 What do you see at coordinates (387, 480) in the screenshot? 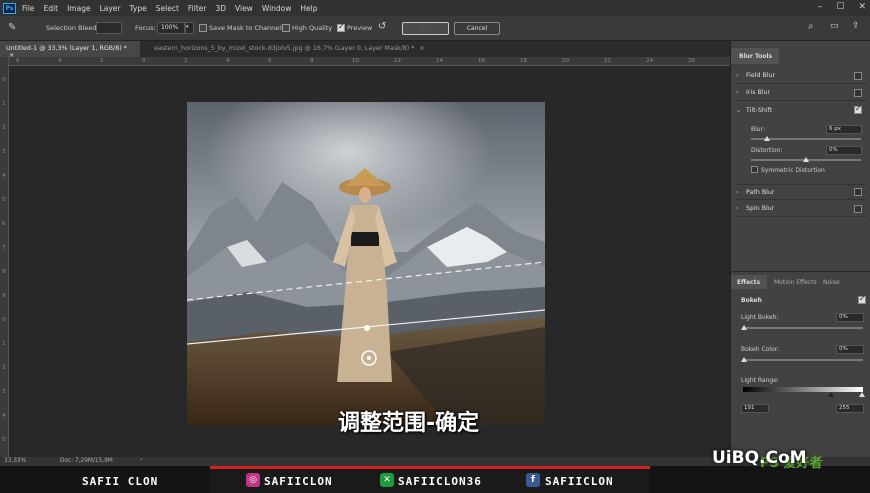
I see `xbox-icon: ✕` at bounding box center [387, 480].